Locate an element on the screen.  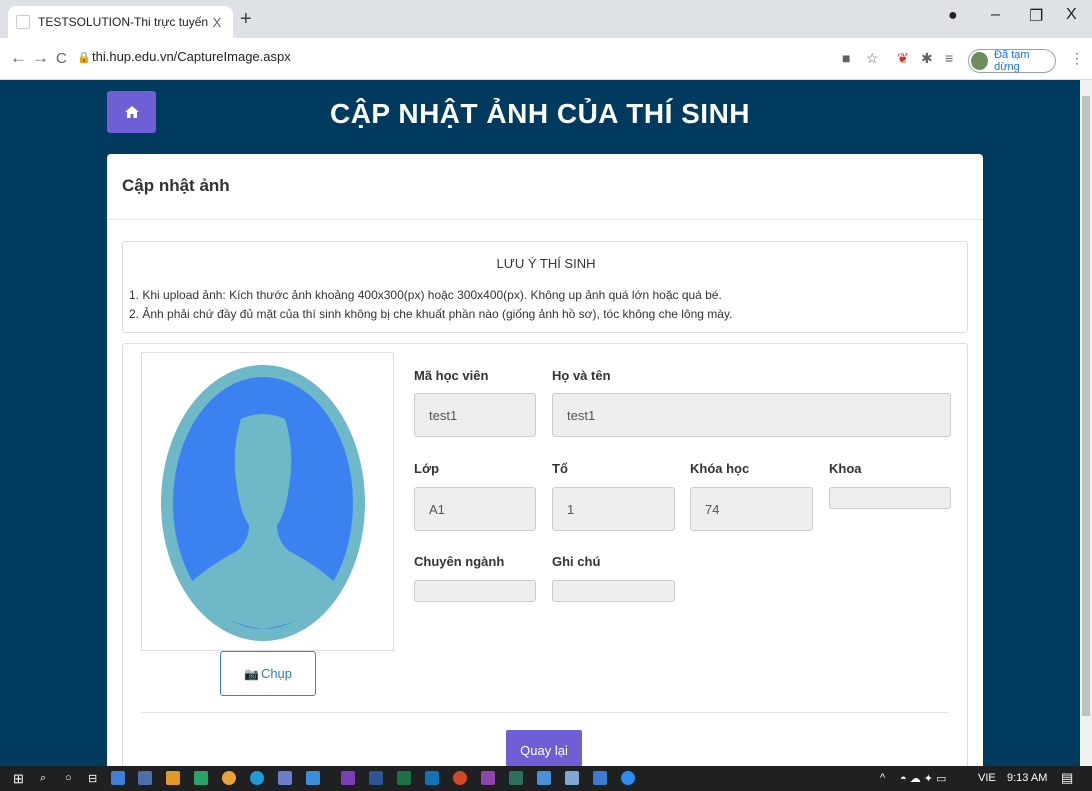
card-title: Cập nhật ảnh is located at coordinates (176, 185).